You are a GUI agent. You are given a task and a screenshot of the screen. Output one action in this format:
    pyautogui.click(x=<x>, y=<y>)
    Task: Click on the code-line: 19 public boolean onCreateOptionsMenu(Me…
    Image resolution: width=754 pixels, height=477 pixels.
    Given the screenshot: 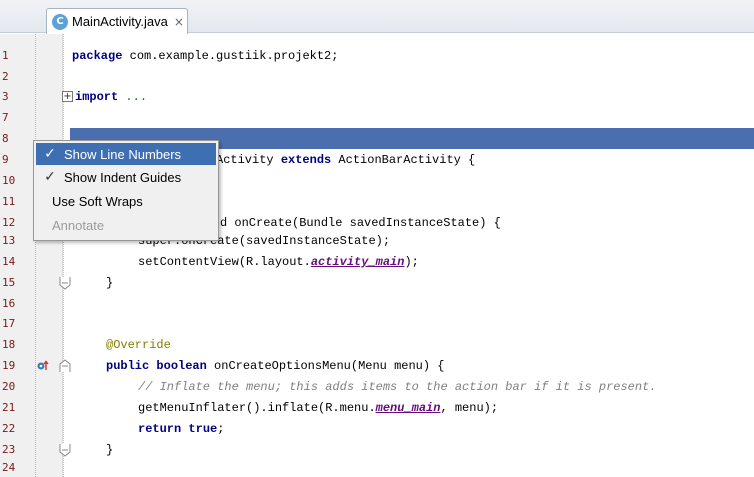 What is the action you would take?
    pyautogui.click(x=377, y=366)
    